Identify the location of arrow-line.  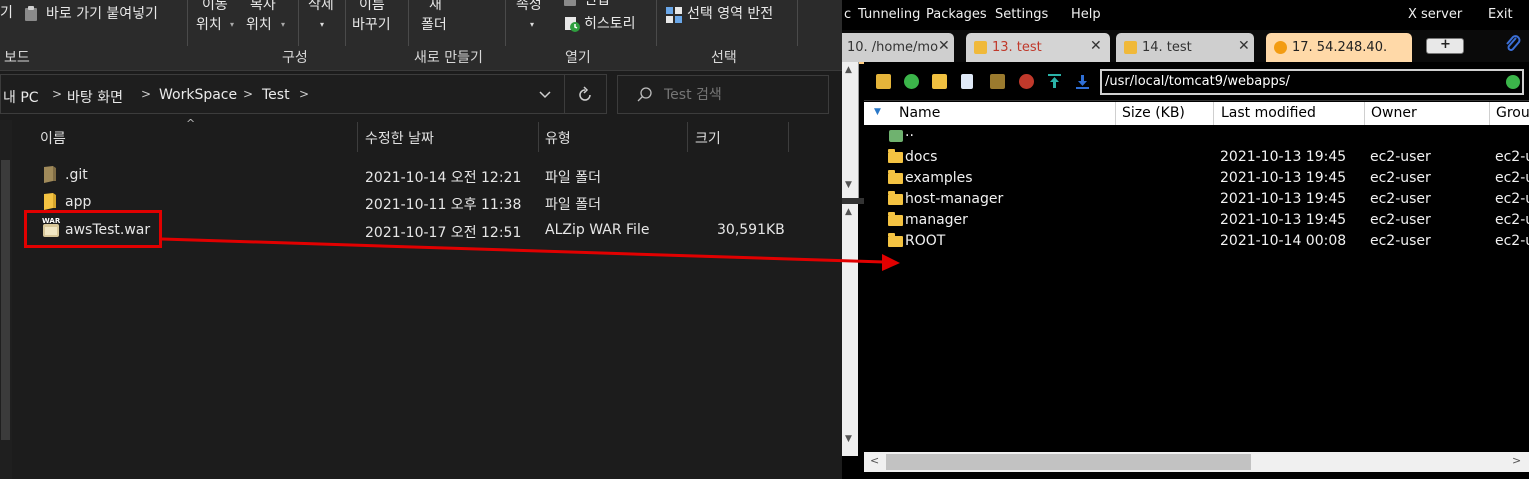
(523, 250).